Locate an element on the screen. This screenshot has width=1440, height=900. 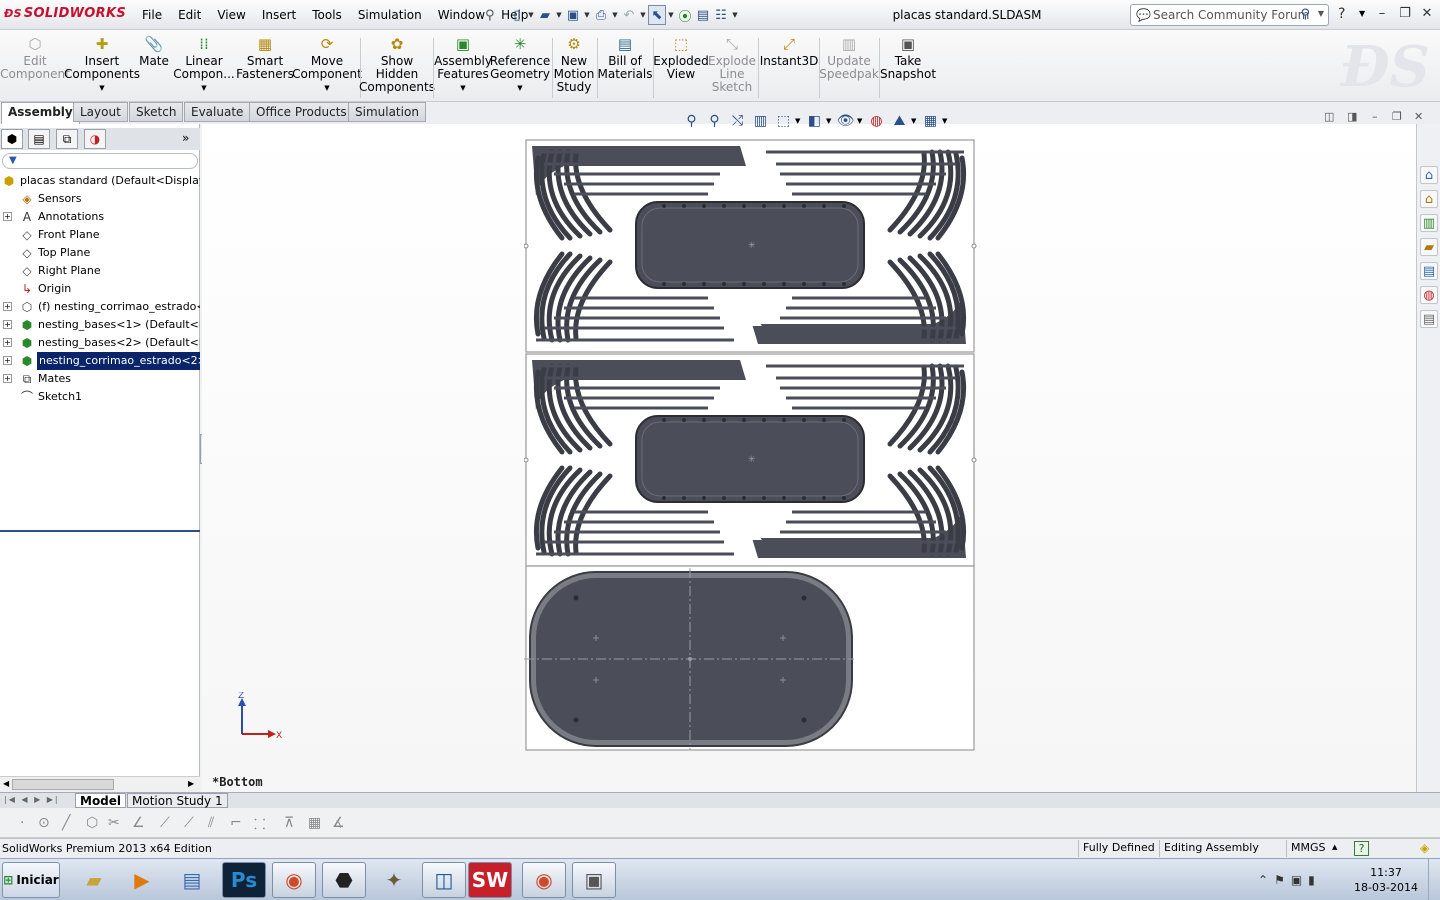
select-arrow-icon: ⬉ is located at coordinates (657, 15).